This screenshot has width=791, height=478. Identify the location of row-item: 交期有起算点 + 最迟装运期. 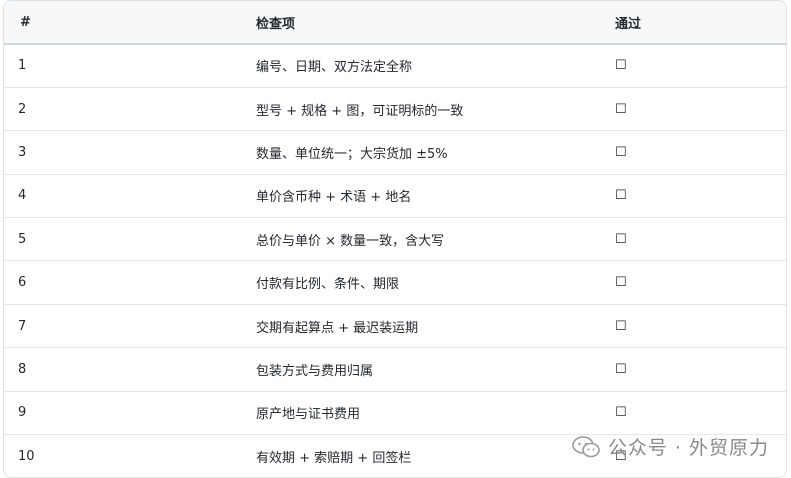
(419, 326).